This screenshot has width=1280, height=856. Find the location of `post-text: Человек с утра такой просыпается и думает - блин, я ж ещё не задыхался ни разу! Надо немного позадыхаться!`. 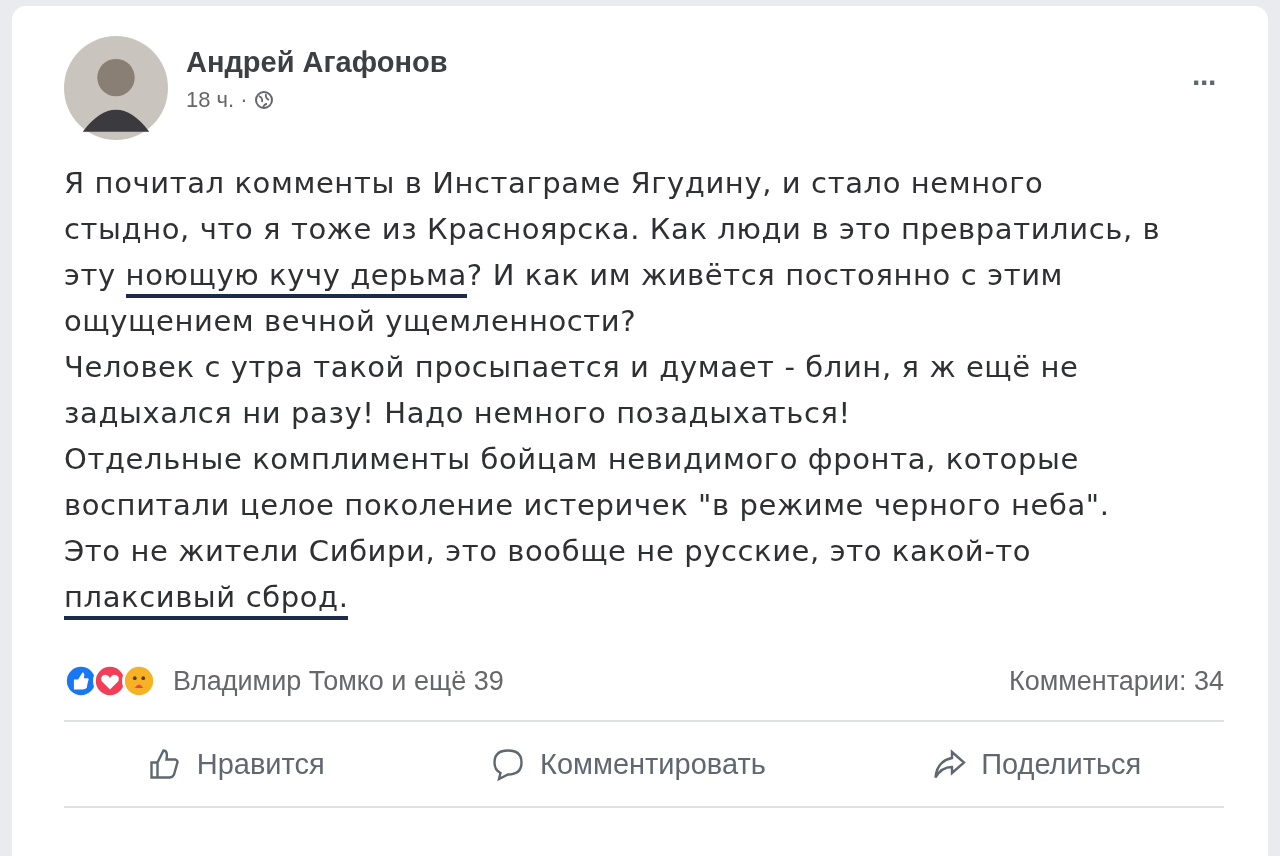

post-text: Человек с утра такой просыпается и думает - блин, я ж ещё не задыхался ни разу! Надо немного позадыхаться! is located at coordinates (572, 390).